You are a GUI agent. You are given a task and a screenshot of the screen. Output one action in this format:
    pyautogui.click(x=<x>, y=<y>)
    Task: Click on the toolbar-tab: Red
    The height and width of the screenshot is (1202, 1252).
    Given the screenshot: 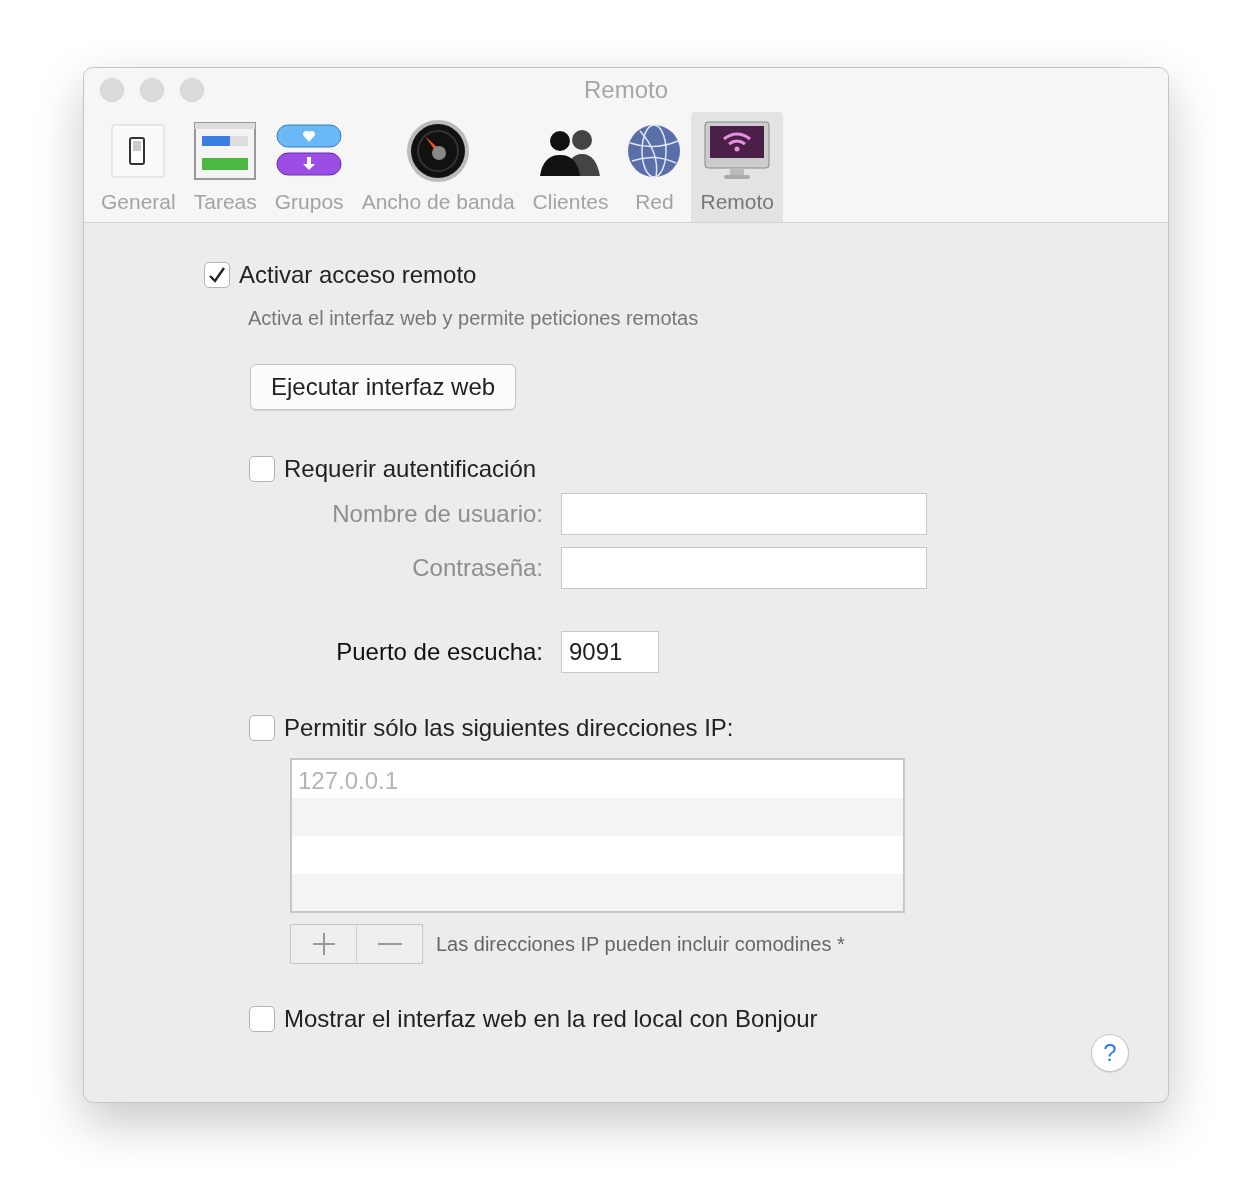 What is the action you would take?
    pyautogui.click(x=654, y=167)
    